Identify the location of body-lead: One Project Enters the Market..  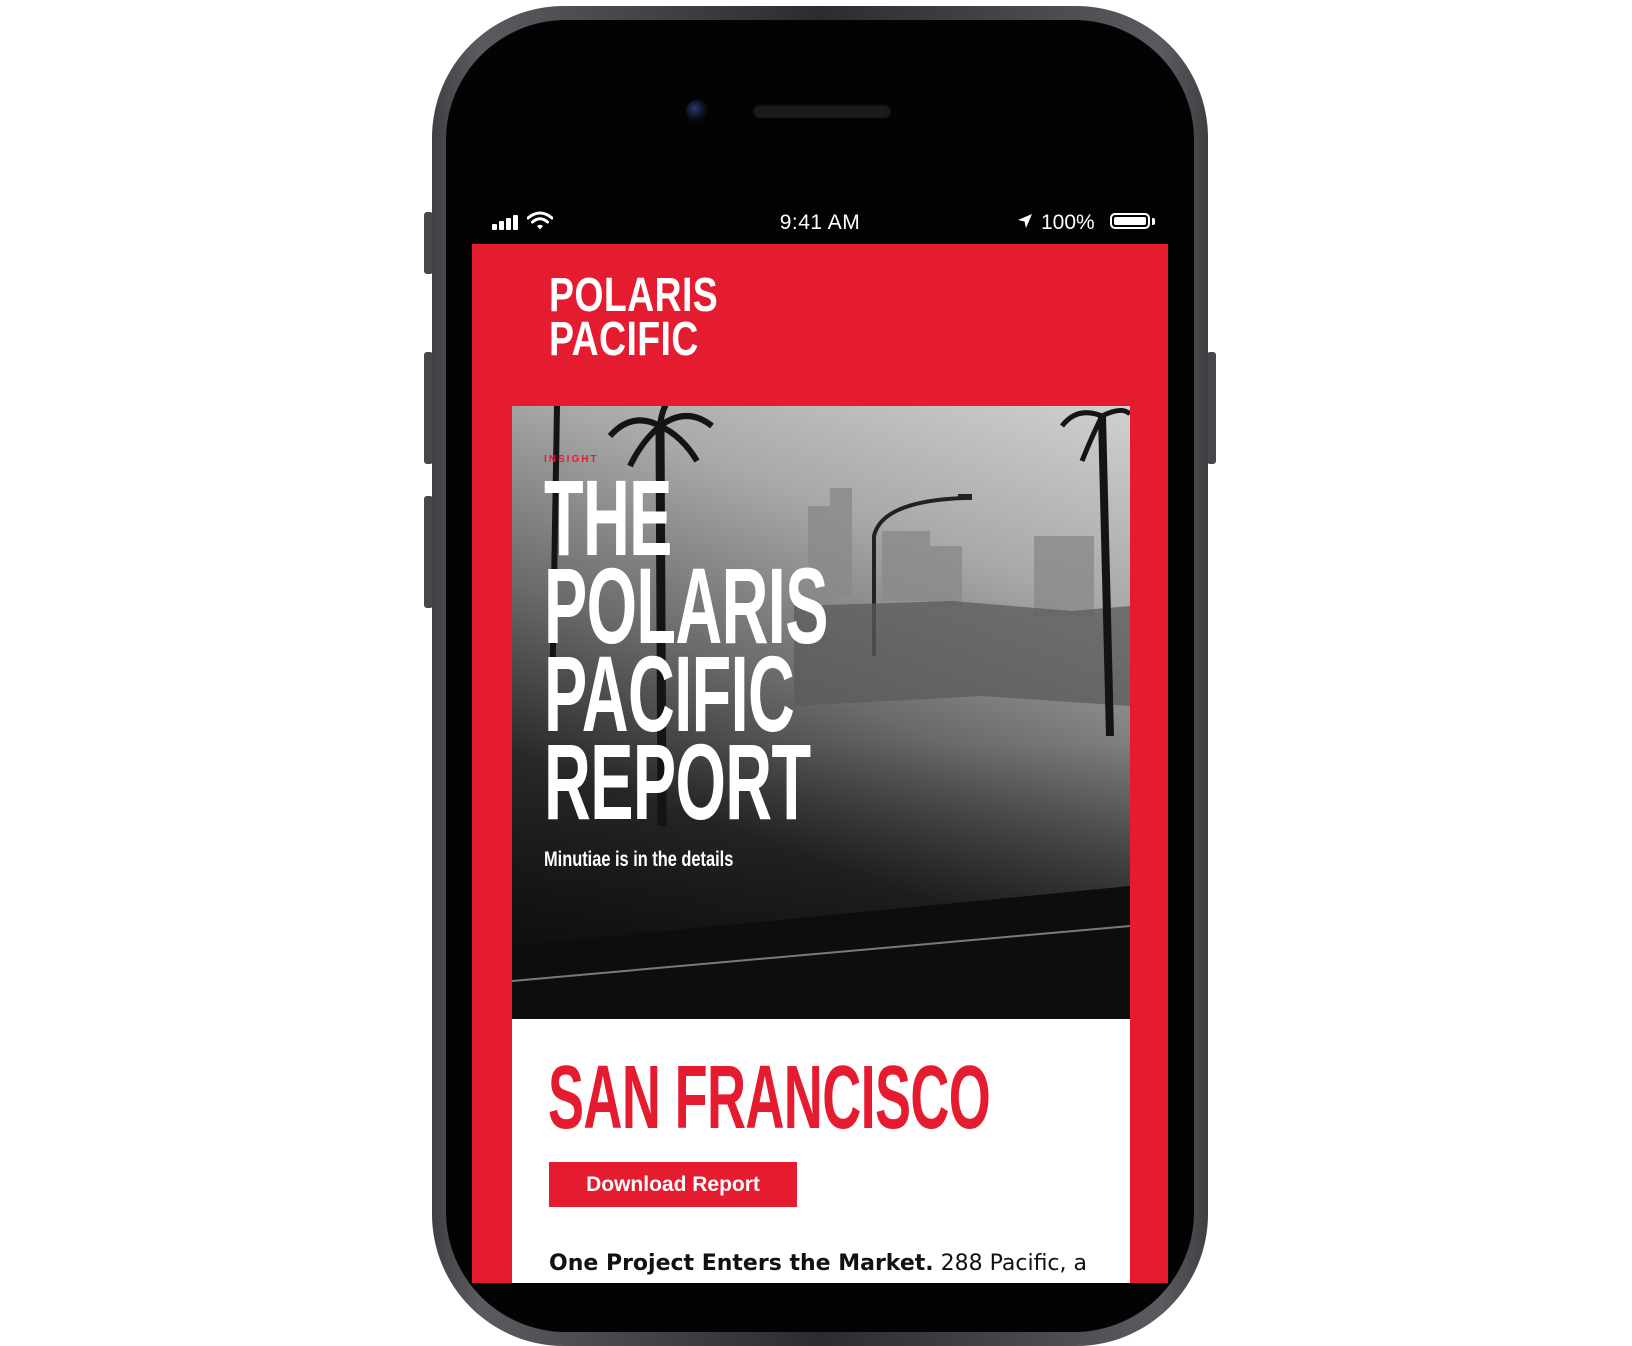
(741, 1263).